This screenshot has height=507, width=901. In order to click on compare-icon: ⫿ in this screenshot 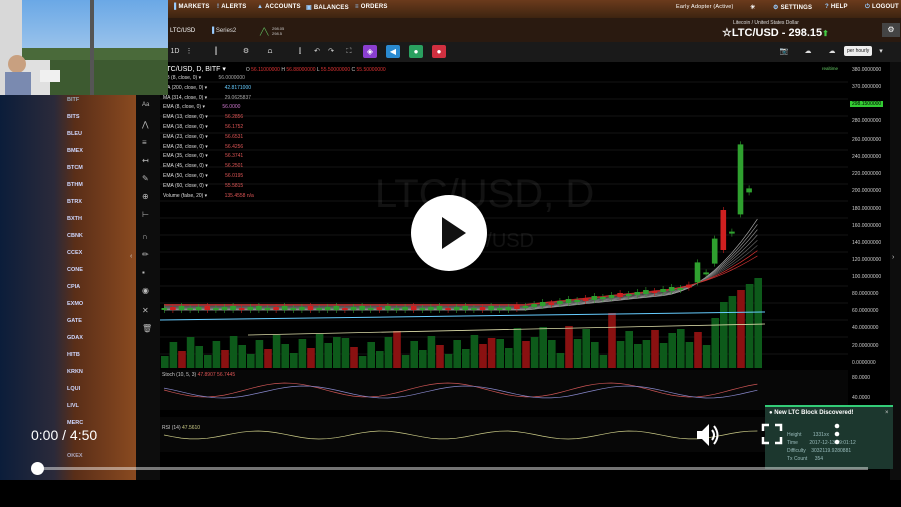, I will do `click(300, 51)`.